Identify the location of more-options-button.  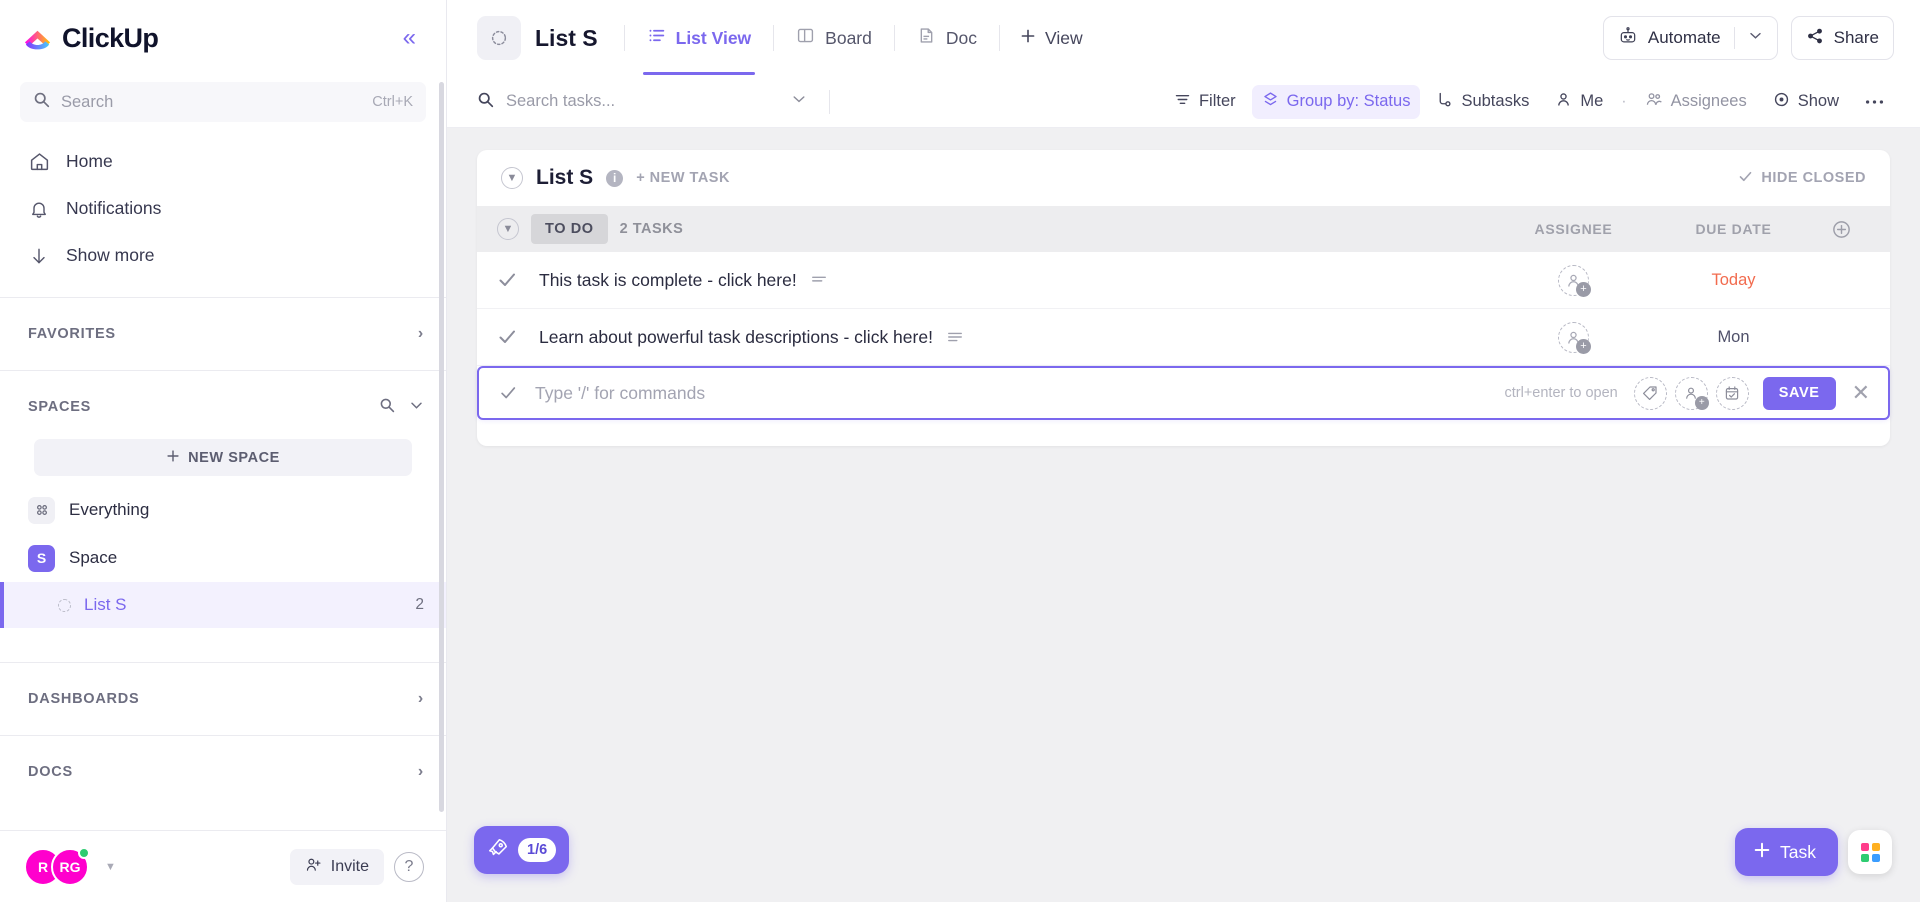
(1874, 102).